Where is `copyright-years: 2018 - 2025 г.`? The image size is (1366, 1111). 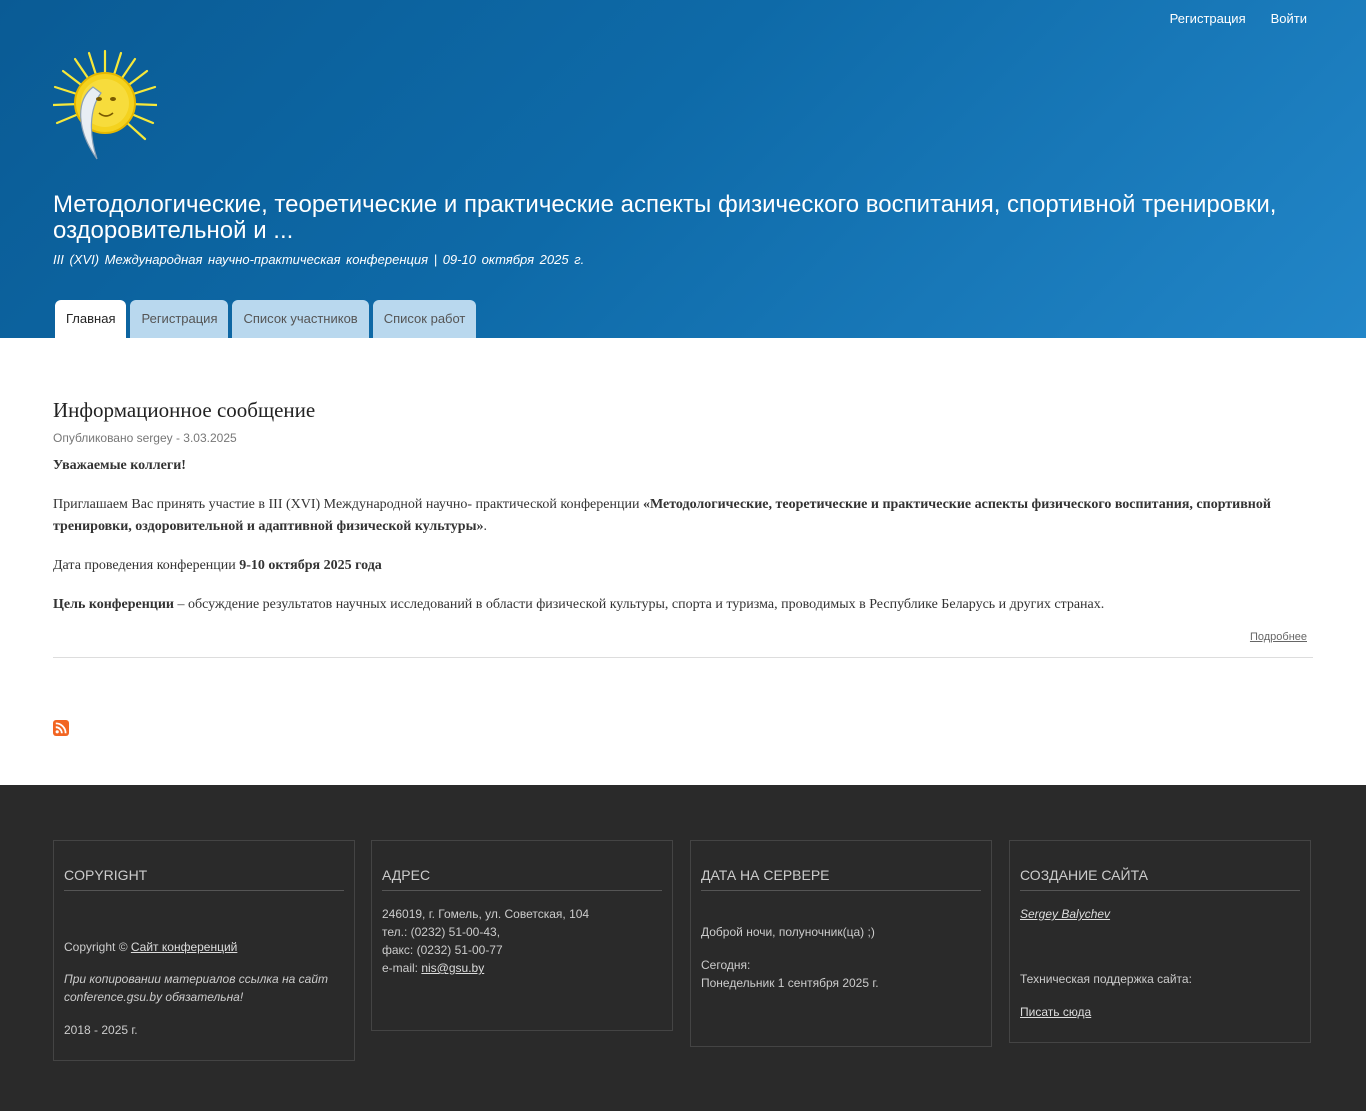
copyright-years: 2018 - 2025 г. is located at coordinates (101, 1030).